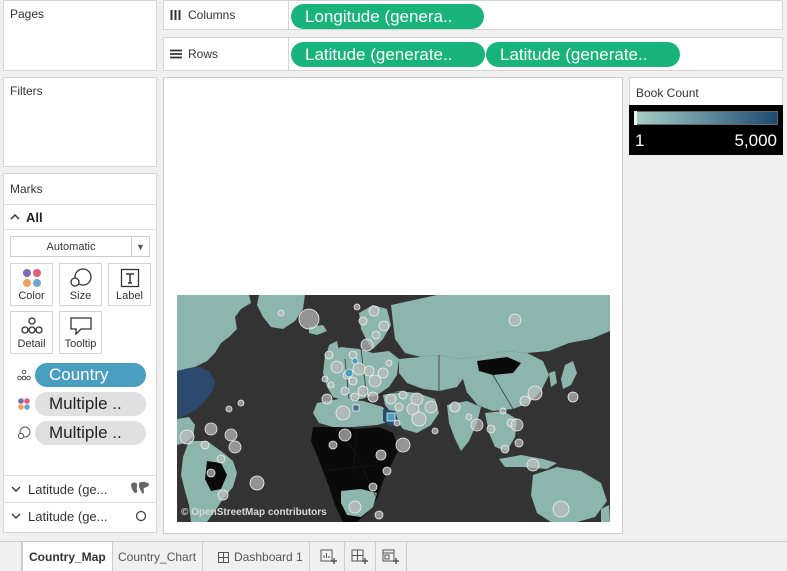  I want to click on rows-icon, so click(176, 54).